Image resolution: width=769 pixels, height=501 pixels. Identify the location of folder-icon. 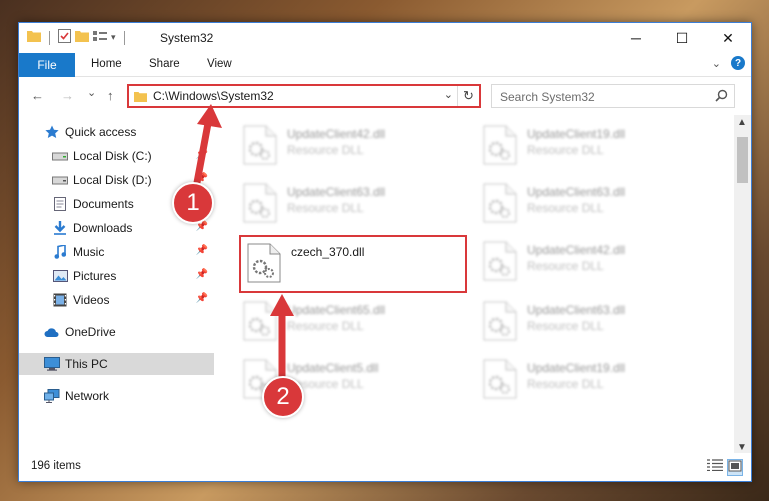
(34, 37).